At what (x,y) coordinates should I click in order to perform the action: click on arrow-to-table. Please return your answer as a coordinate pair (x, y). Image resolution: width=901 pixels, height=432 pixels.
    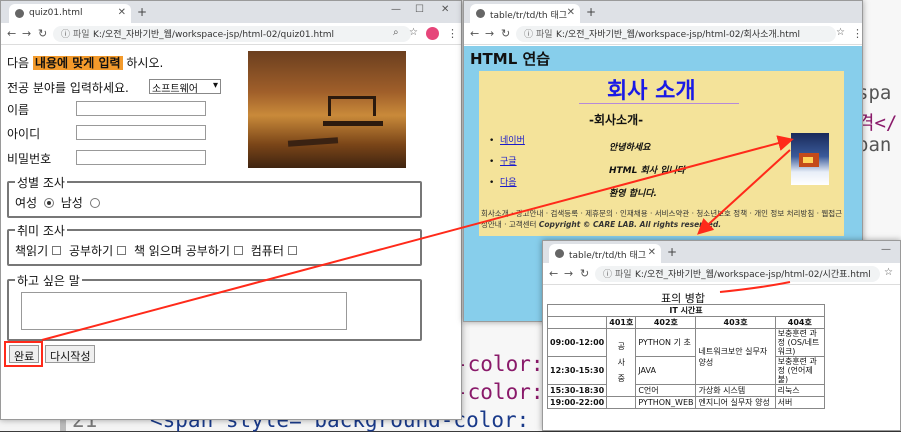
    Looking at the image, I should click on (744, 192).